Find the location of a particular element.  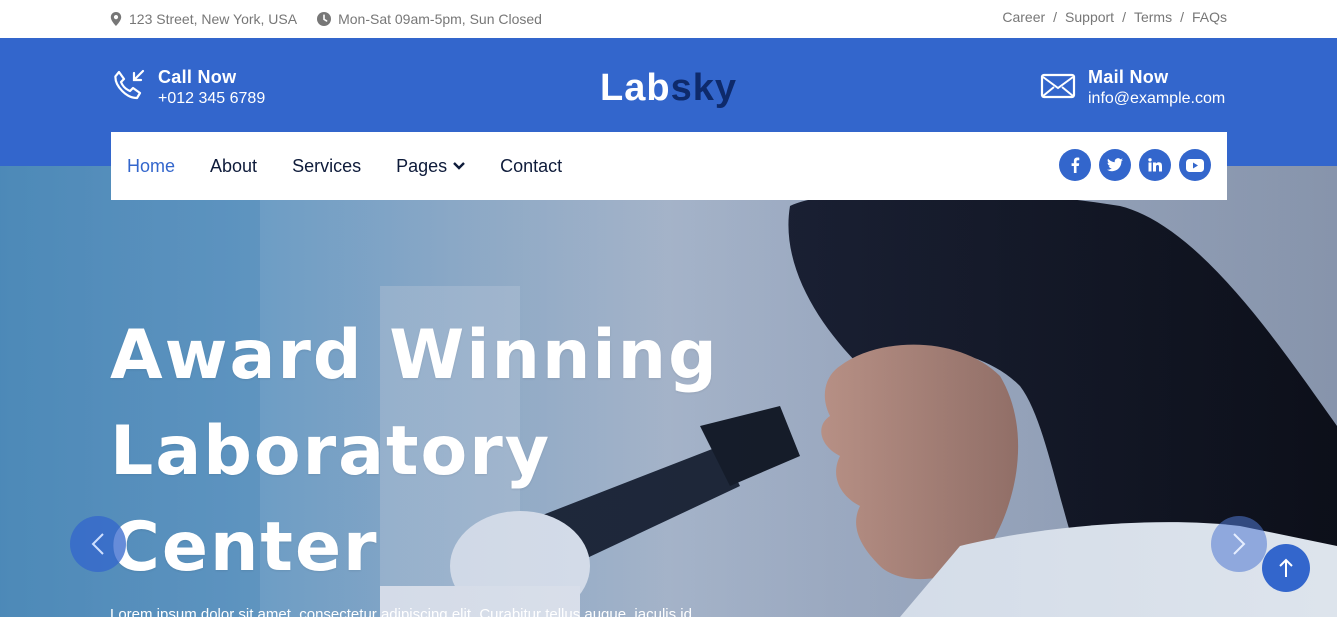

twitter-icon is located at coordinates (1115, 165).